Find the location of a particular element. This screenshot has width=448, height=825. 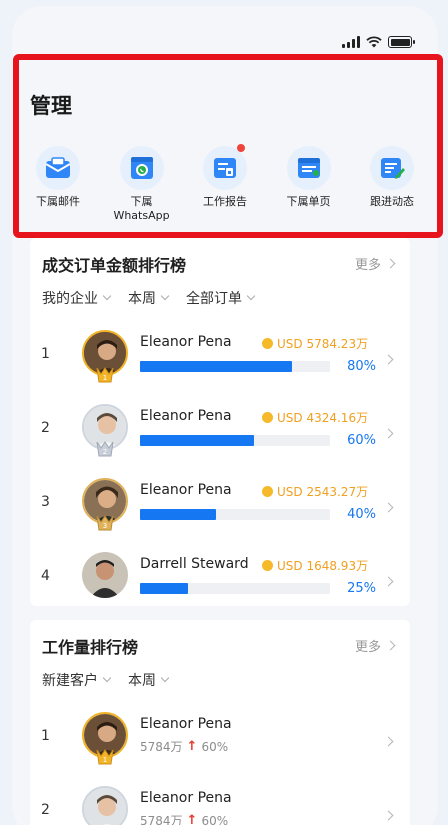

shortcut-label: 下属单页 is located at coordinates (308, 201).